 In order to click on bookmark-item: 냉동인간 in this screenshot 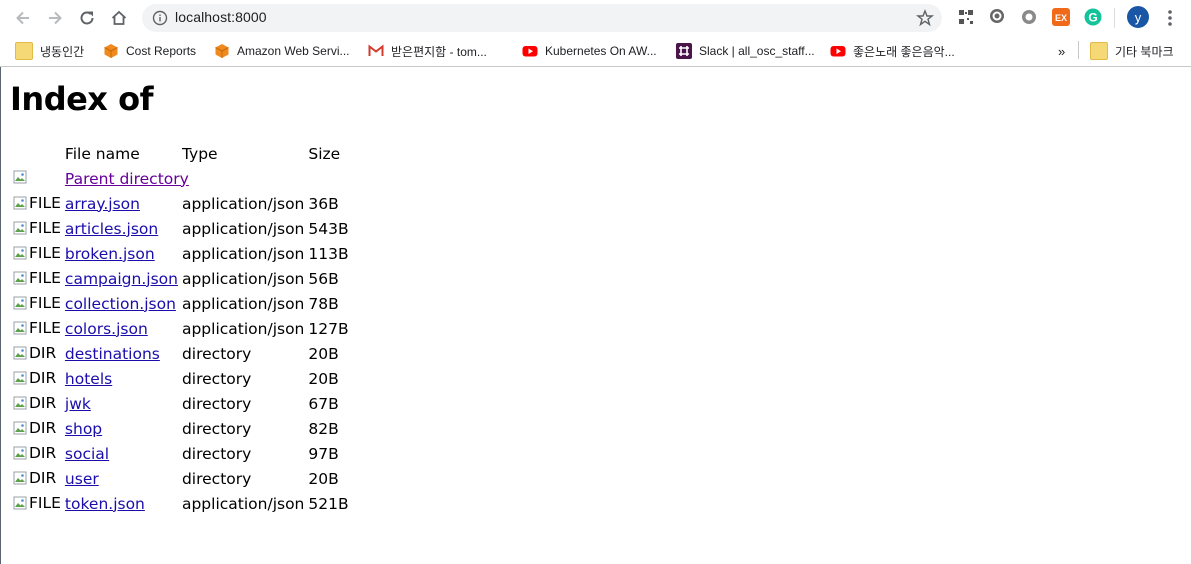, I will do `click(49, 51)`.